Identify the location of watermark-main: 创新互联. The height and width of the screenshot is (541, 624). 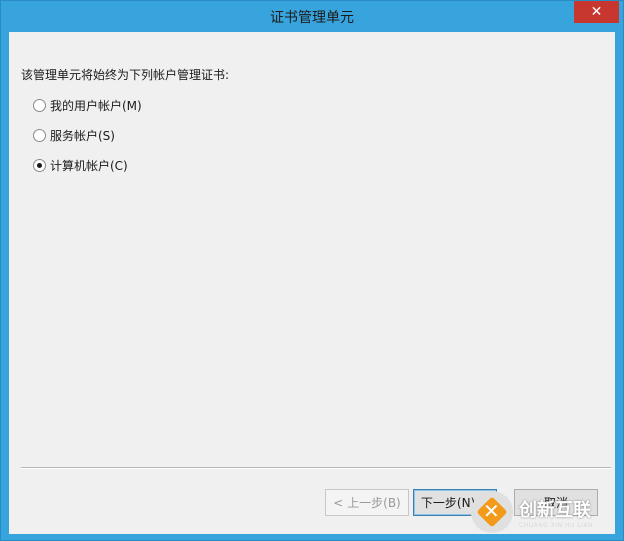
(555, 510).